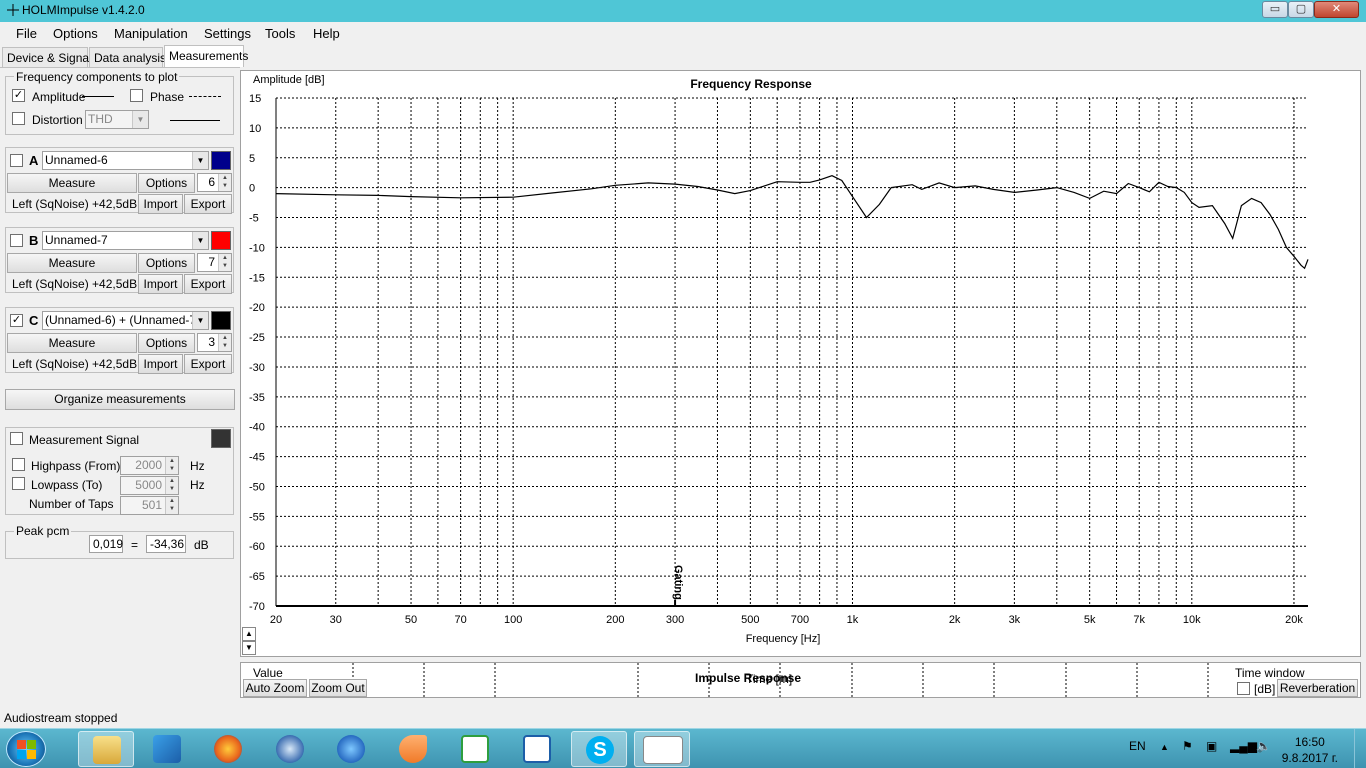 The image size is (1366, 768). I want to click on menu-help: Help, so click(326, 33).